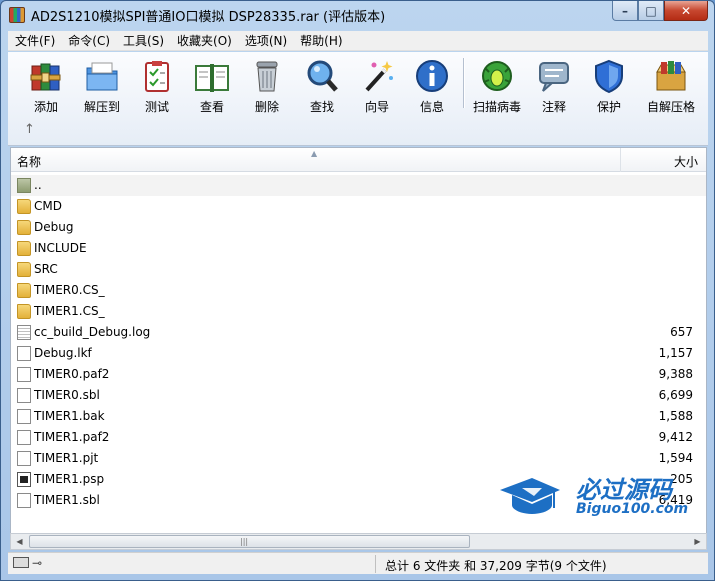 This screenshot has height=581, width=715. I want to click on view-button: 查看, so click(212, 84).